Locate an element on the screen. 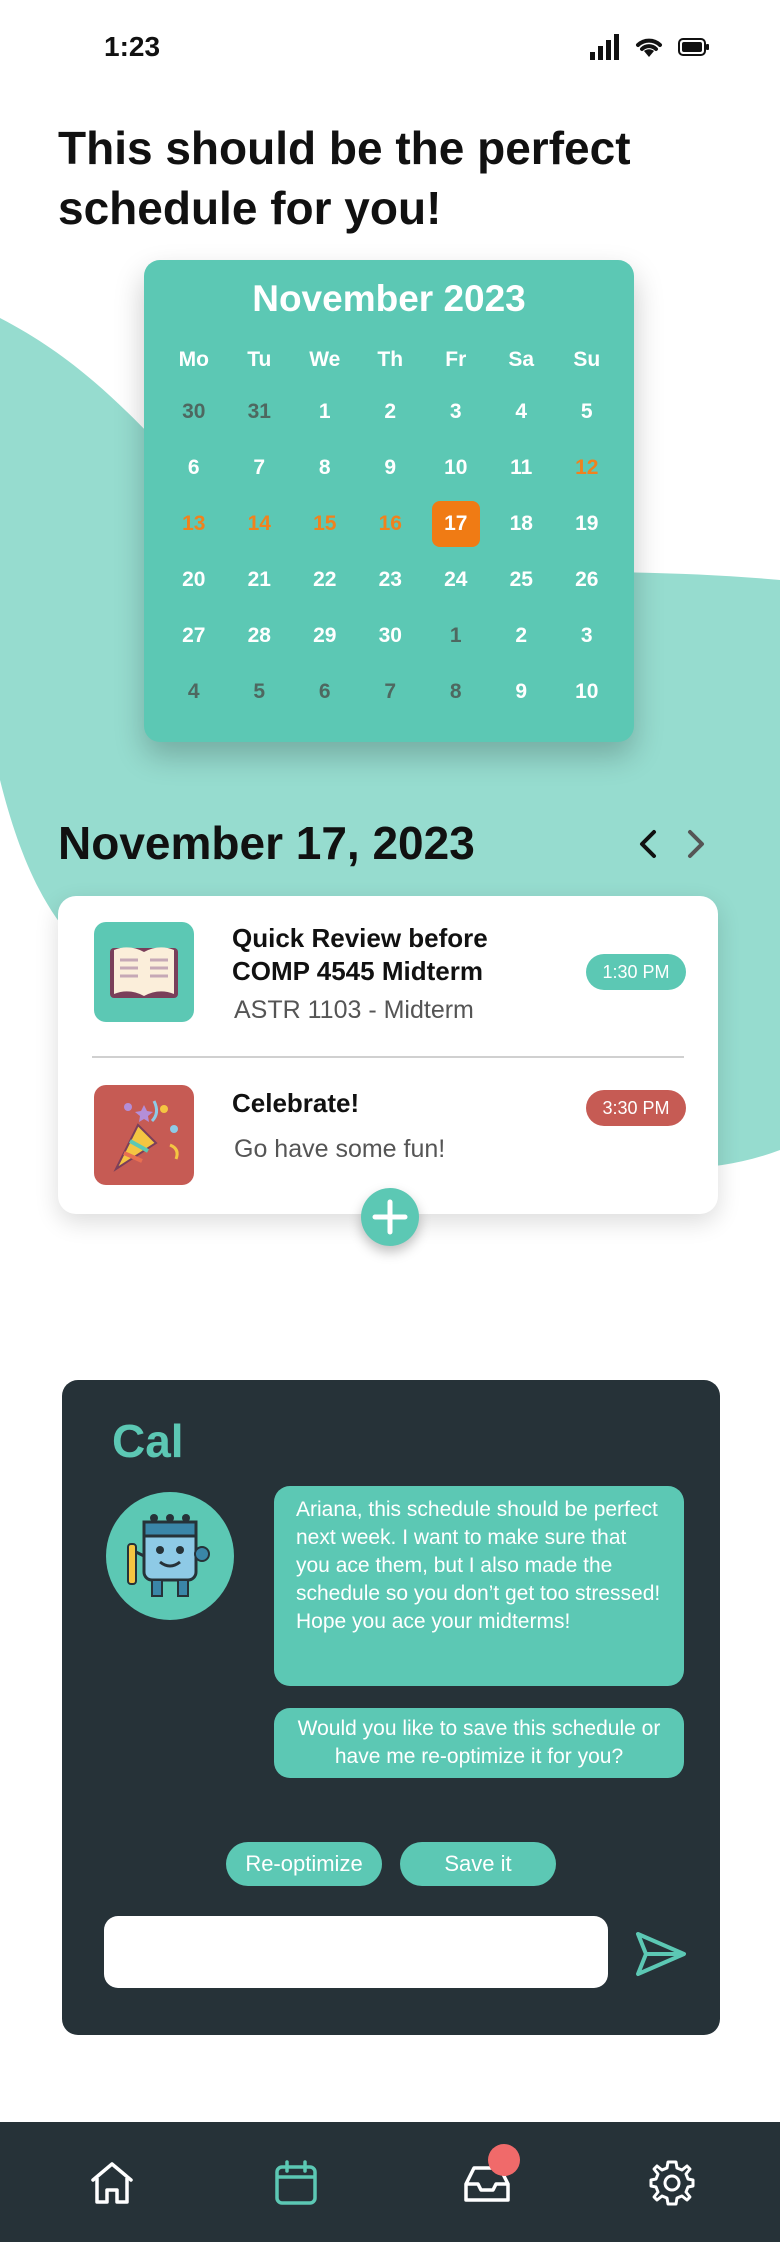  calendar-day: 14 is located at coordinates (260, 524).